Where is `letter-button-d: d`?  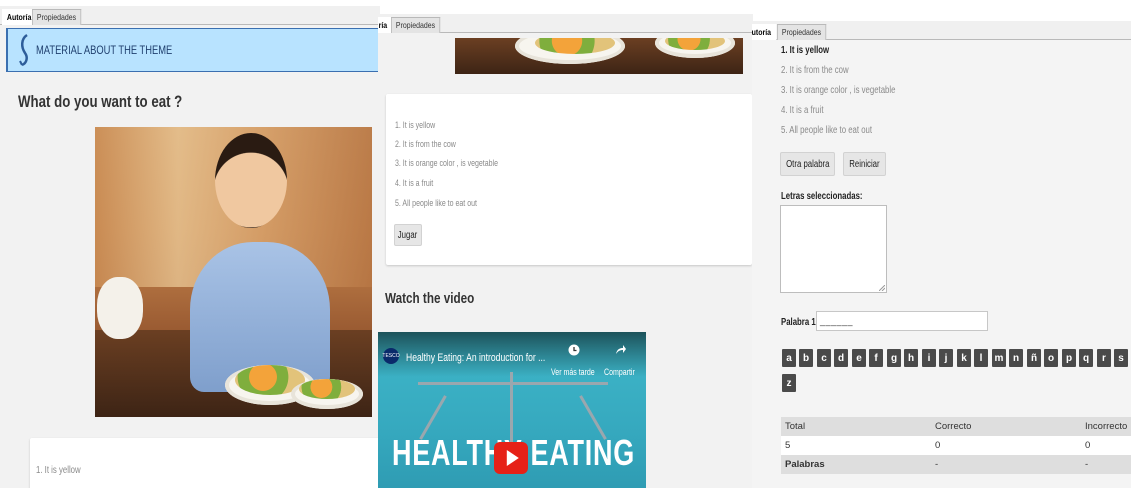
letter-button-d: d is located at coordinates (841, 358).